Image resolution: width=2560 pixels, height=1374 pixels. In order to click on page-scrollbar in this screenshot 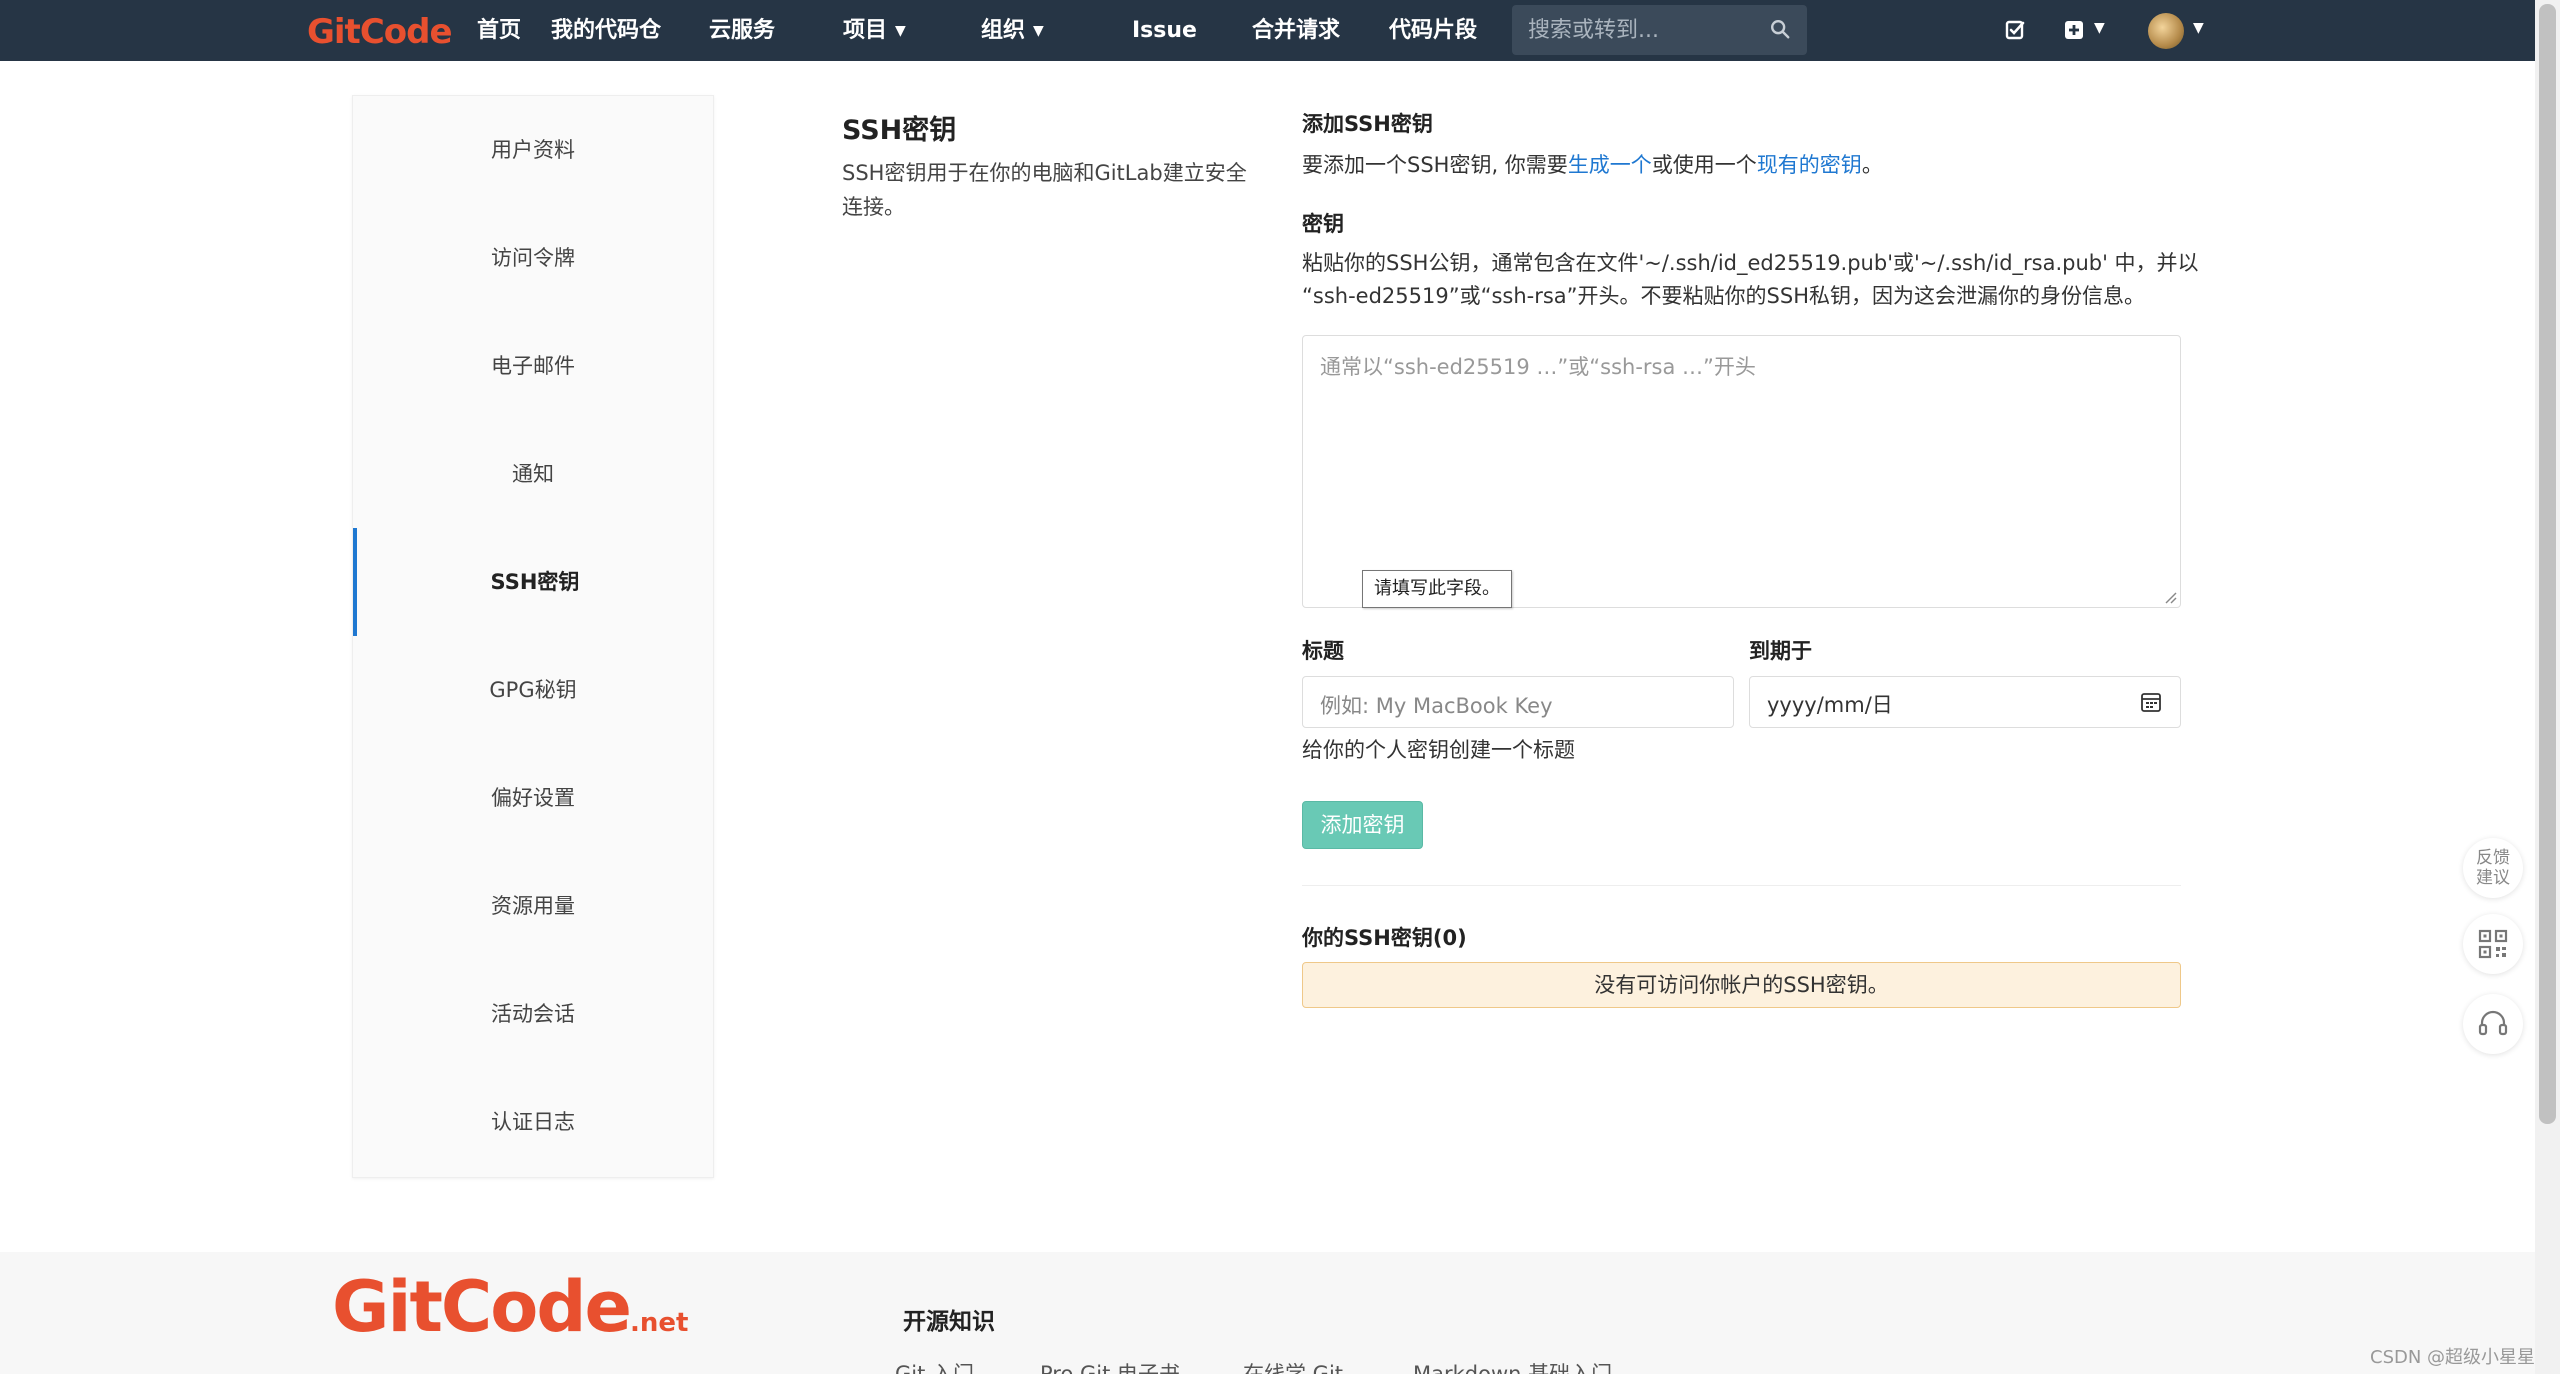, I will do `click(2547, 687)`.